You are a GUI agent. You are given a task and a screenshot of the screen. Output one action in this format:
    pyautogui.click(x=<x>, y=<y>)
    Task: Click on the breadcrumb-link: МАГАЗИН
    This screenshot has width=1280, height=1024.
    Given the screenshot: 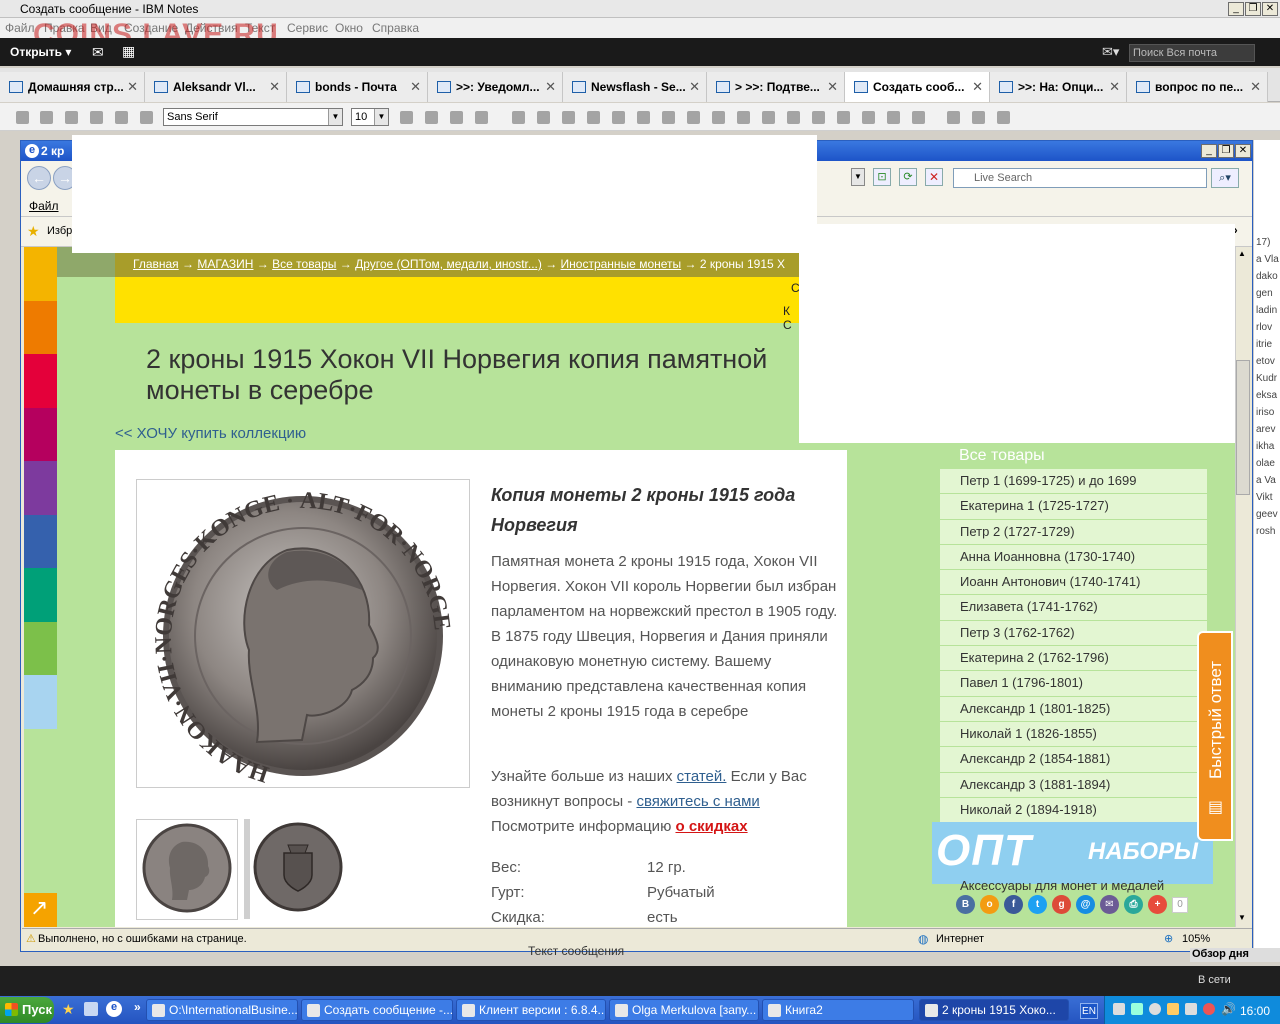 What is the action you would take?
    pyautogui.click(x=225, y=264)
    